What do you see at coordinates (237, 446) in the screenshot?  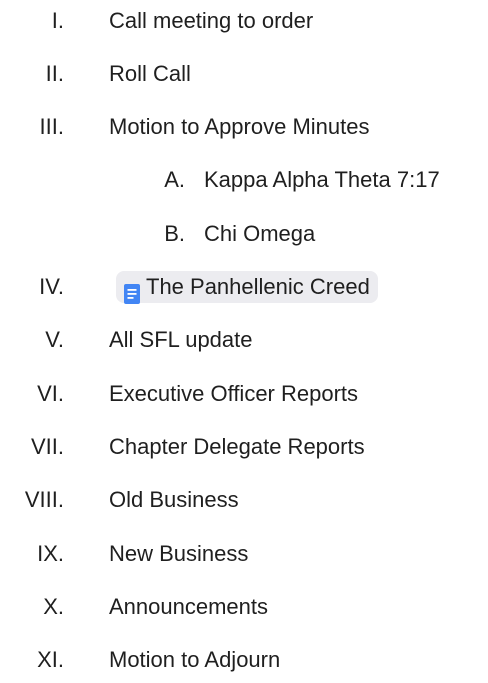 I see `item-text: Chapter Delegate Reports` at bounding box center [237, 446].